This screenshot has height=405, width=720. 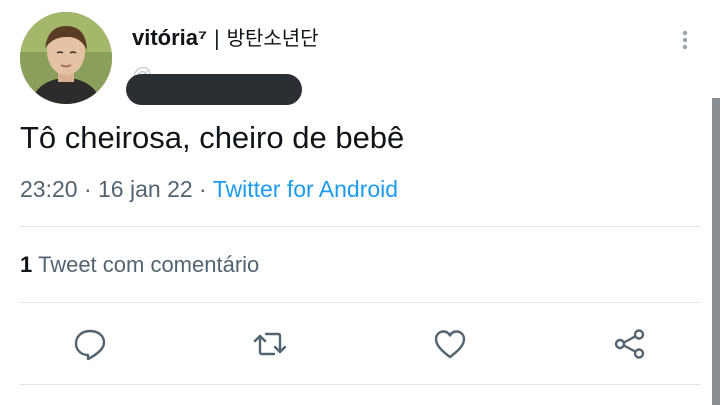 I want to click on tweet-text: Tô cheirosa, cheiro de bebê, so click(x=212, y=137).